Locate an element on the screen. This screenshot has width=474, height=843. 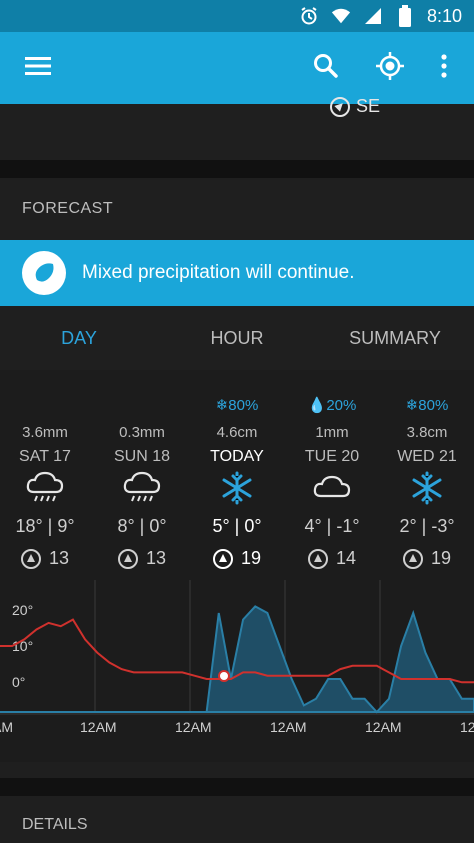
status-icons: 8:10 is located at coordinates (380, 16).